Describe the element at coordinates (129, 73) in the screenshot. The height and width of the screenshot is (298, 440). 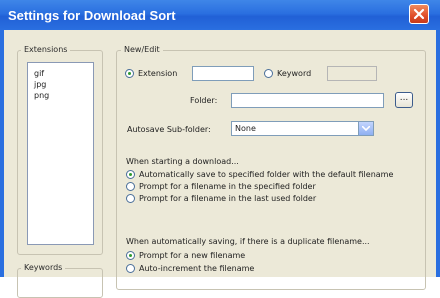
I see `extension-radio` at that location.